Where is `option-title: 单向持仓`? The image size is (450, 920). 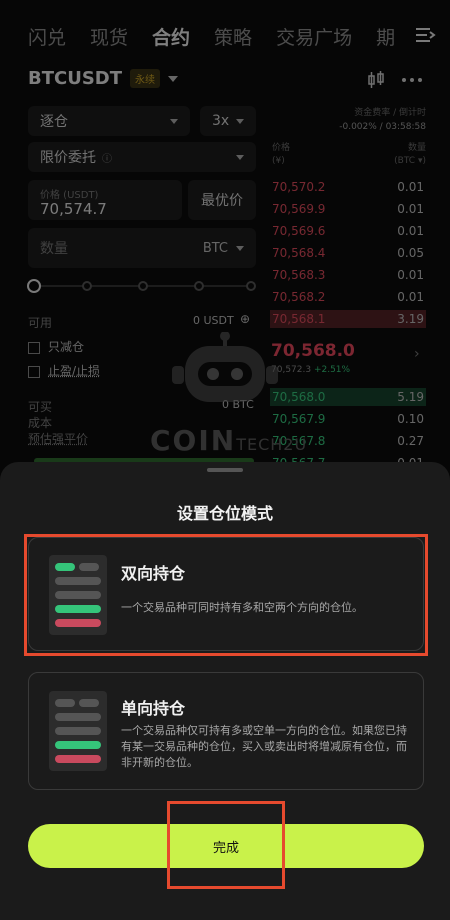
option-title: 单向持仓 is located at coordinates (153, 708).